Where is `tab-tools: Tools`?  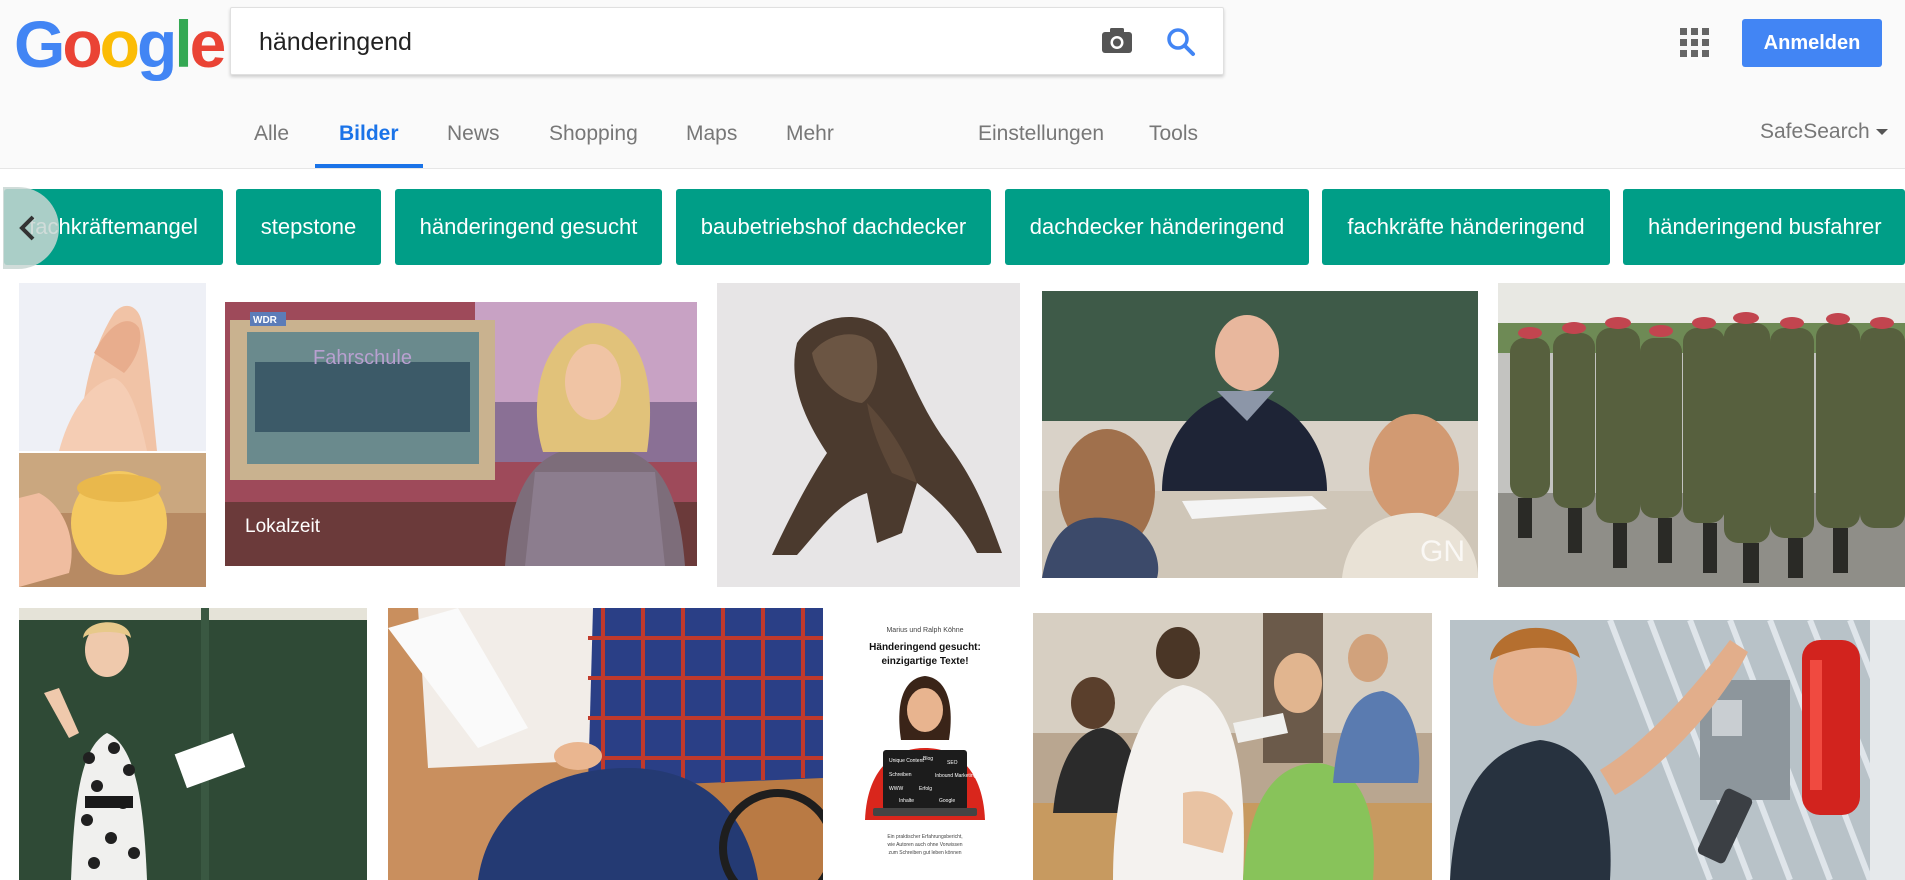
tab-tools: Tools is located at coordinates (1173, 134).